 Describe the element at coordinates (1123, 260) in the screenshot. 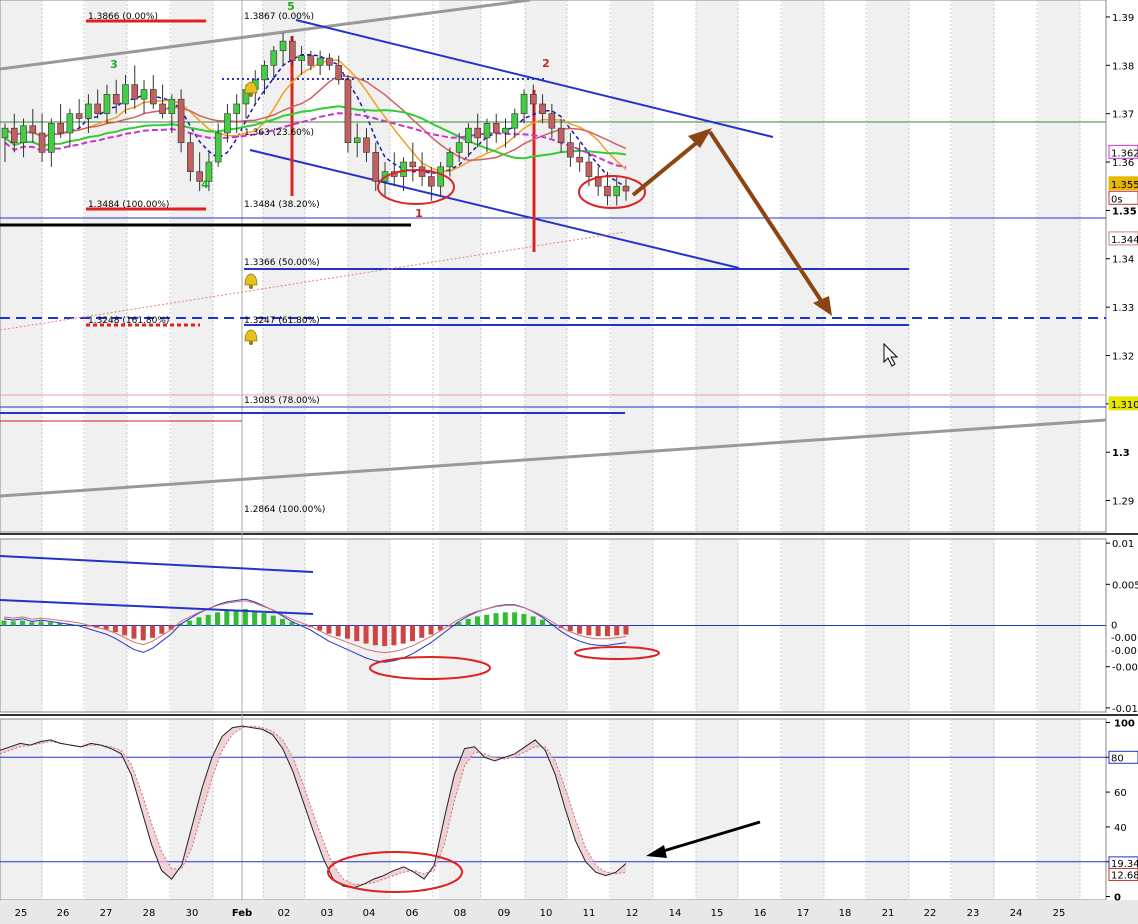

I see `y-tick-label: 1.34` at that location.